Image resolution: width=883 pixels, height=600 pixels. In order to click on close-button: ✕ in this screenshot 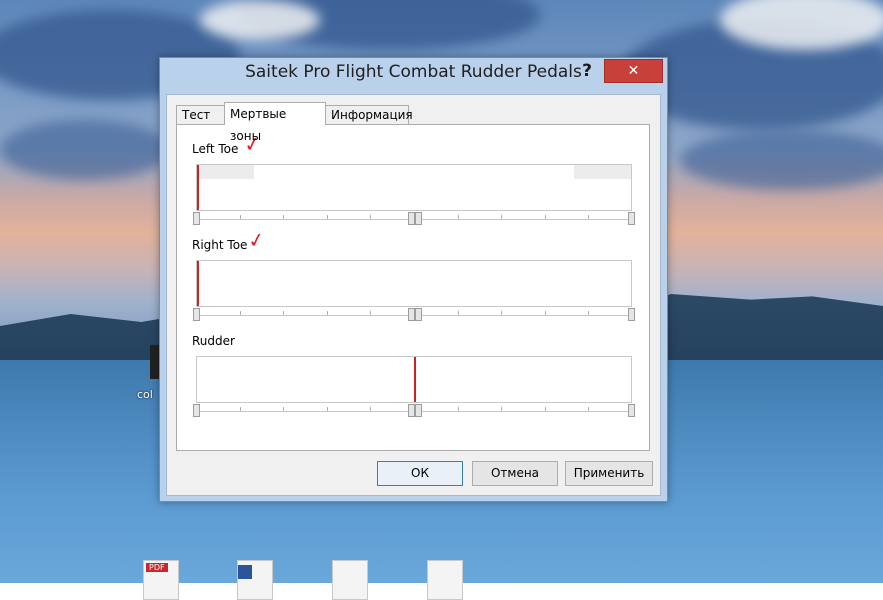, I will do `click(633, 71)`.